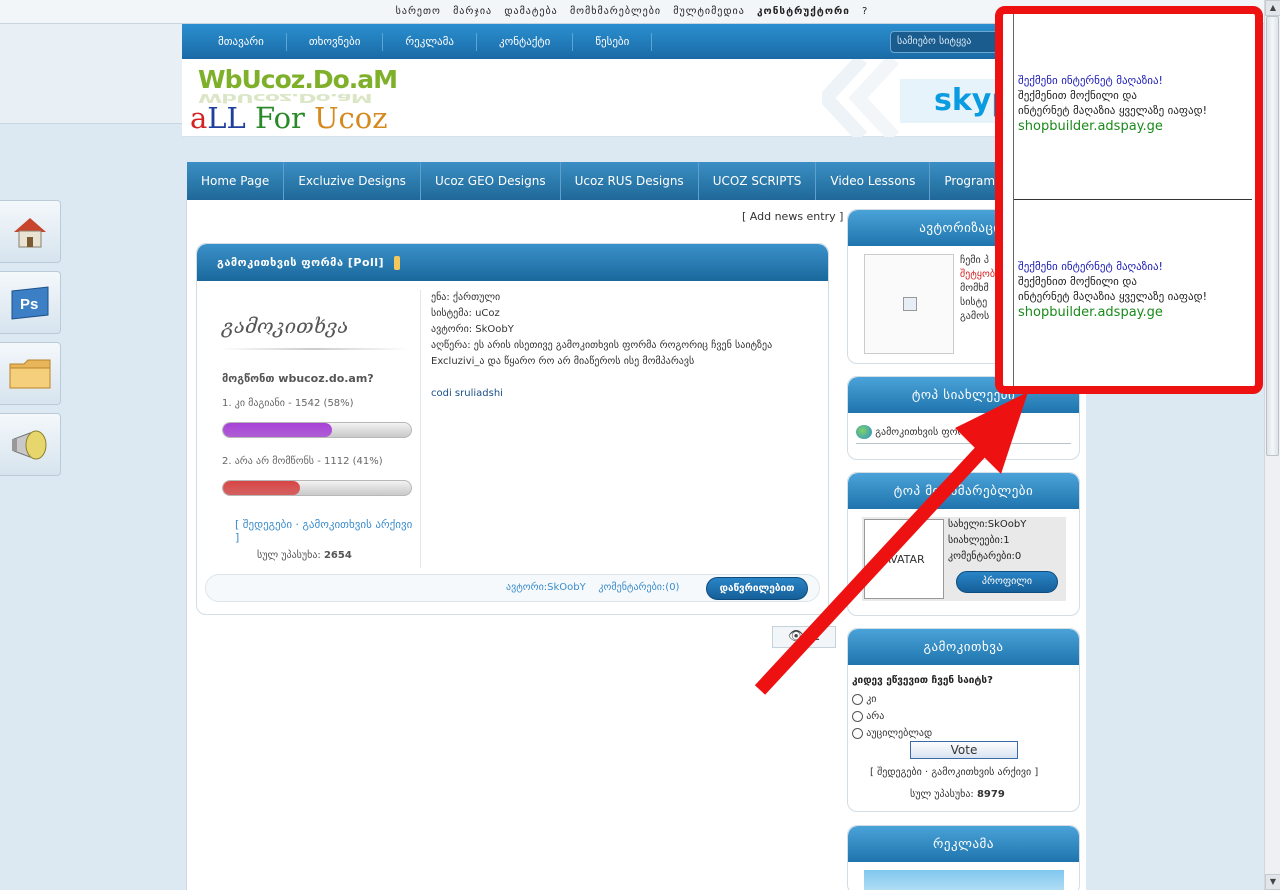  Describe the element at coordinates (298, 378) in the screenshot. I see `poll-question: მოგწონთ wbucoz.do.am?` at that location.